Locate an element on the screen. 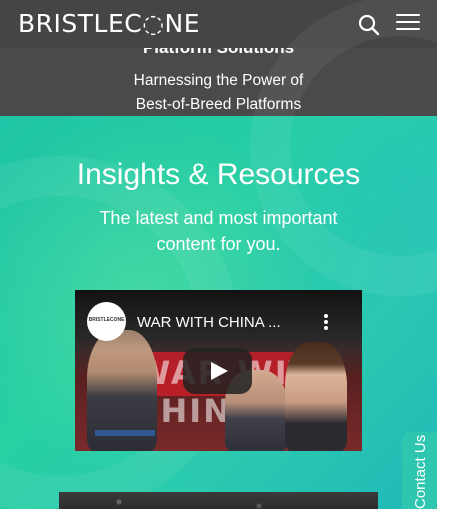 The width and height of the screenshot is (454, 509). more-vertical-icon is located at coordinates (326, 322).